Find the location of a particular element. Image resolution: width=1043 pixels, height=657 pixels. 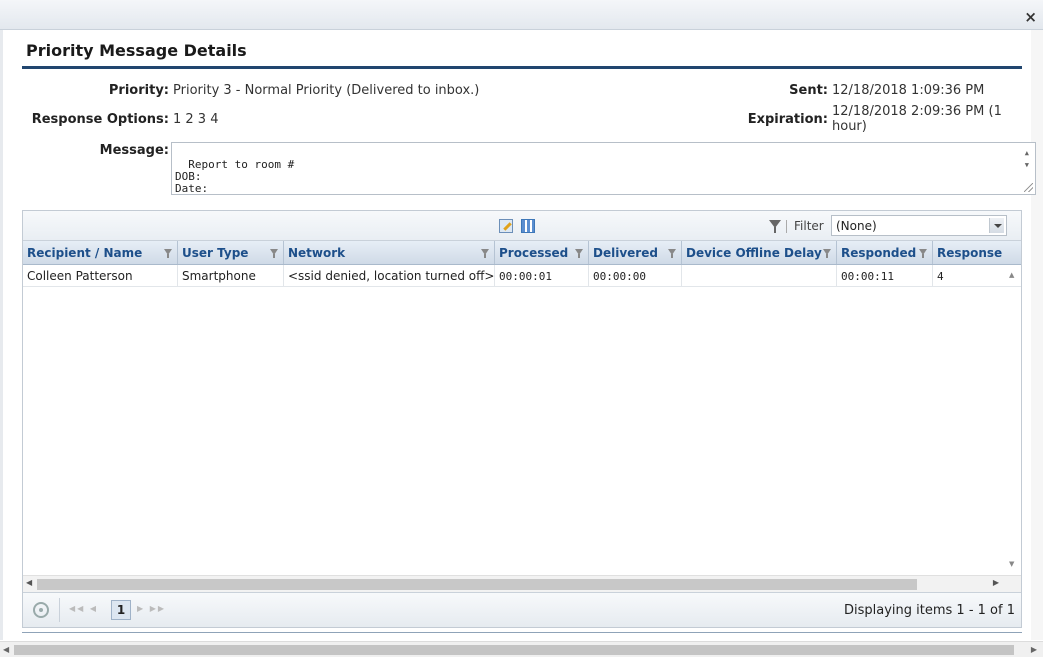

column-header-label: Network is located at coordinates (317, 253).